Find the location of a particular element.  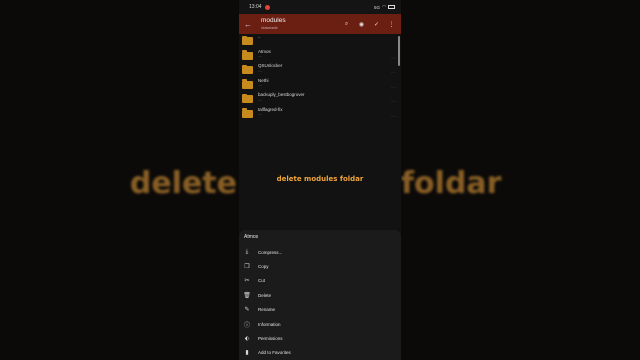

menu-item-copy: ❐ Copy is located at coordinates (320, 266).